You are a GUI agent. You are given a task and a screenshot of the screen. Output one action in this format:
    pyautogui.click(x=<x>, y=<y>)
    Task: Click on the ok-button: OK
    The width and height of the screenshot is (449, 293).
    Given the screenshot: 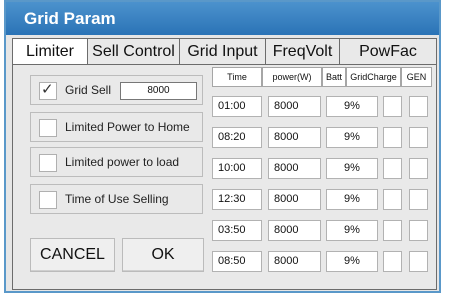 What is the action you would take?
    pyautogui.click(x=163, y=255)
    